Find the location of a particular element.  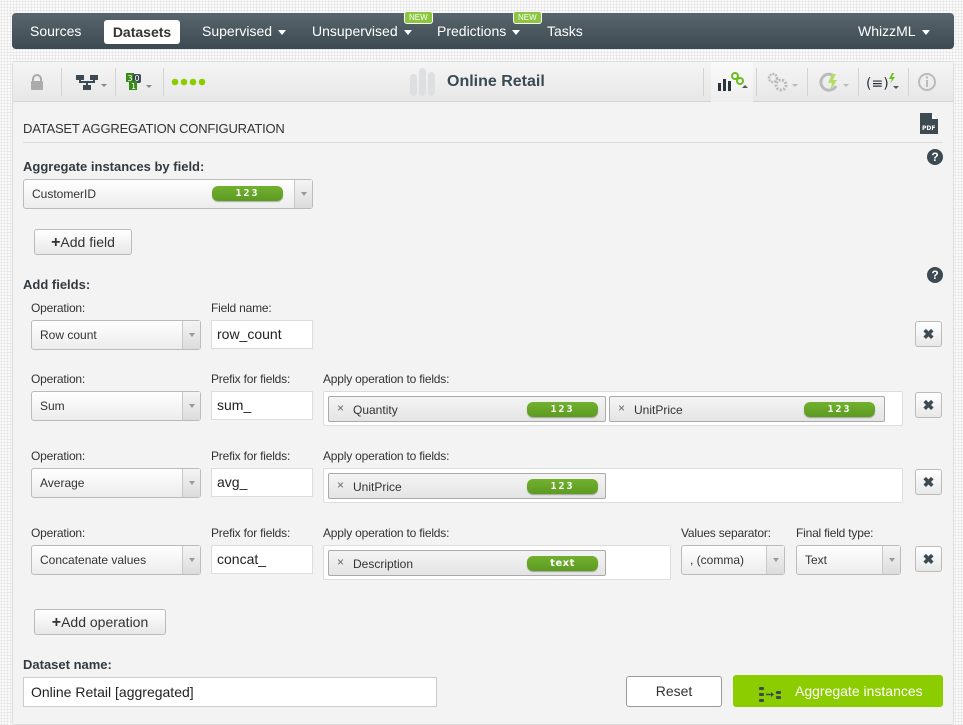

nav-tasks: Tasks is located at coordinates (565, 31).